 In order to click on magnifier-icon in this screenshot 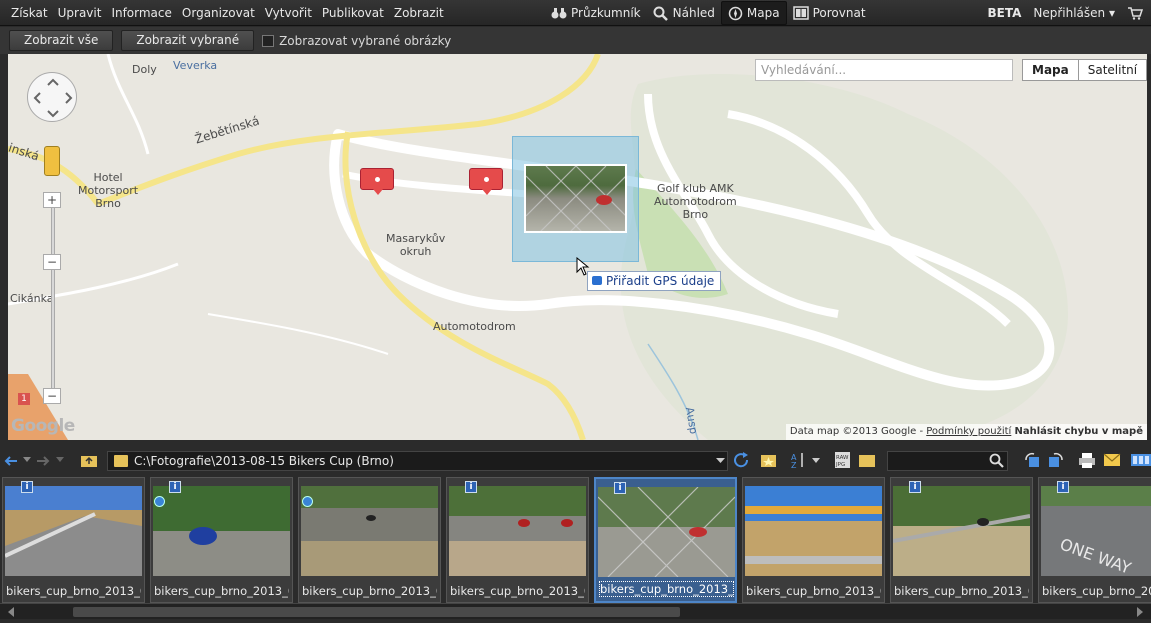, I will do `click(660, 13)`.